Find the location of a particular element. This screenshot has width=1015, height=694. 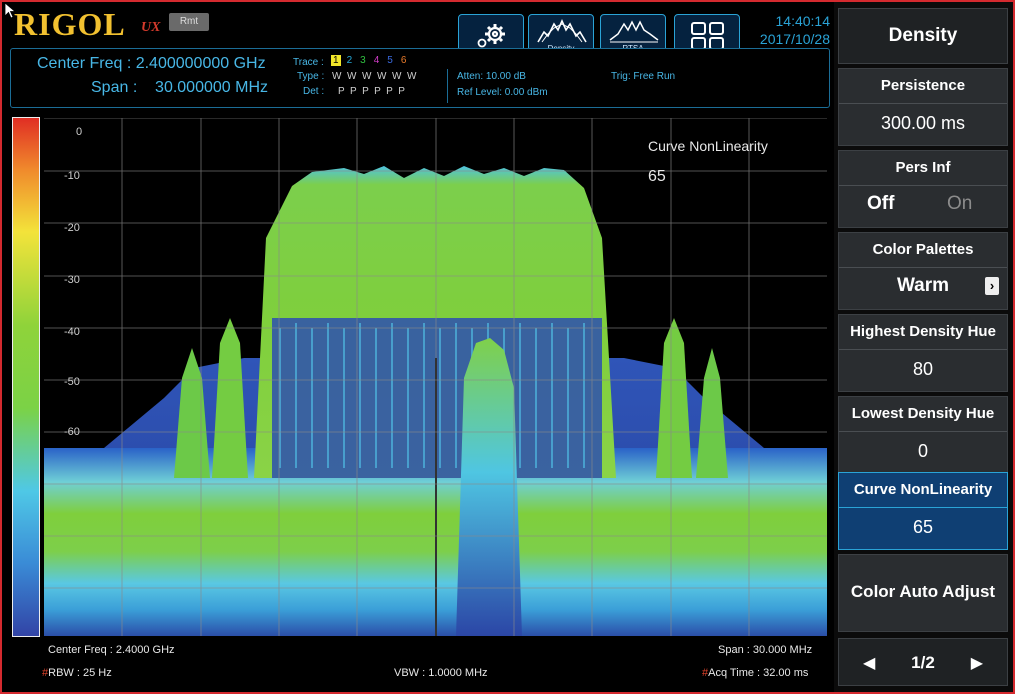

page-next-icon: ▶ is located at coordinates (977, 663).